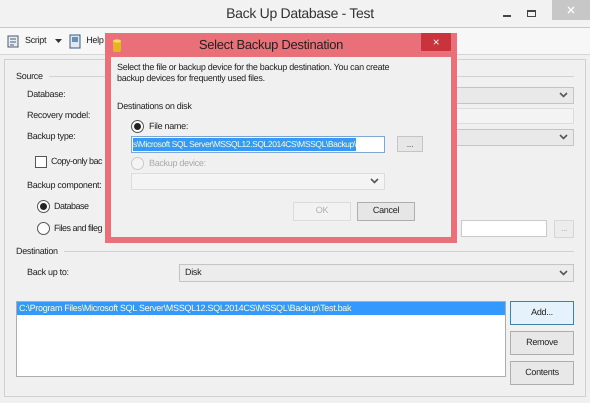  Describe the element at coordinates (542, 343) in the screenshot. I see `action-button: Remove` at that location.